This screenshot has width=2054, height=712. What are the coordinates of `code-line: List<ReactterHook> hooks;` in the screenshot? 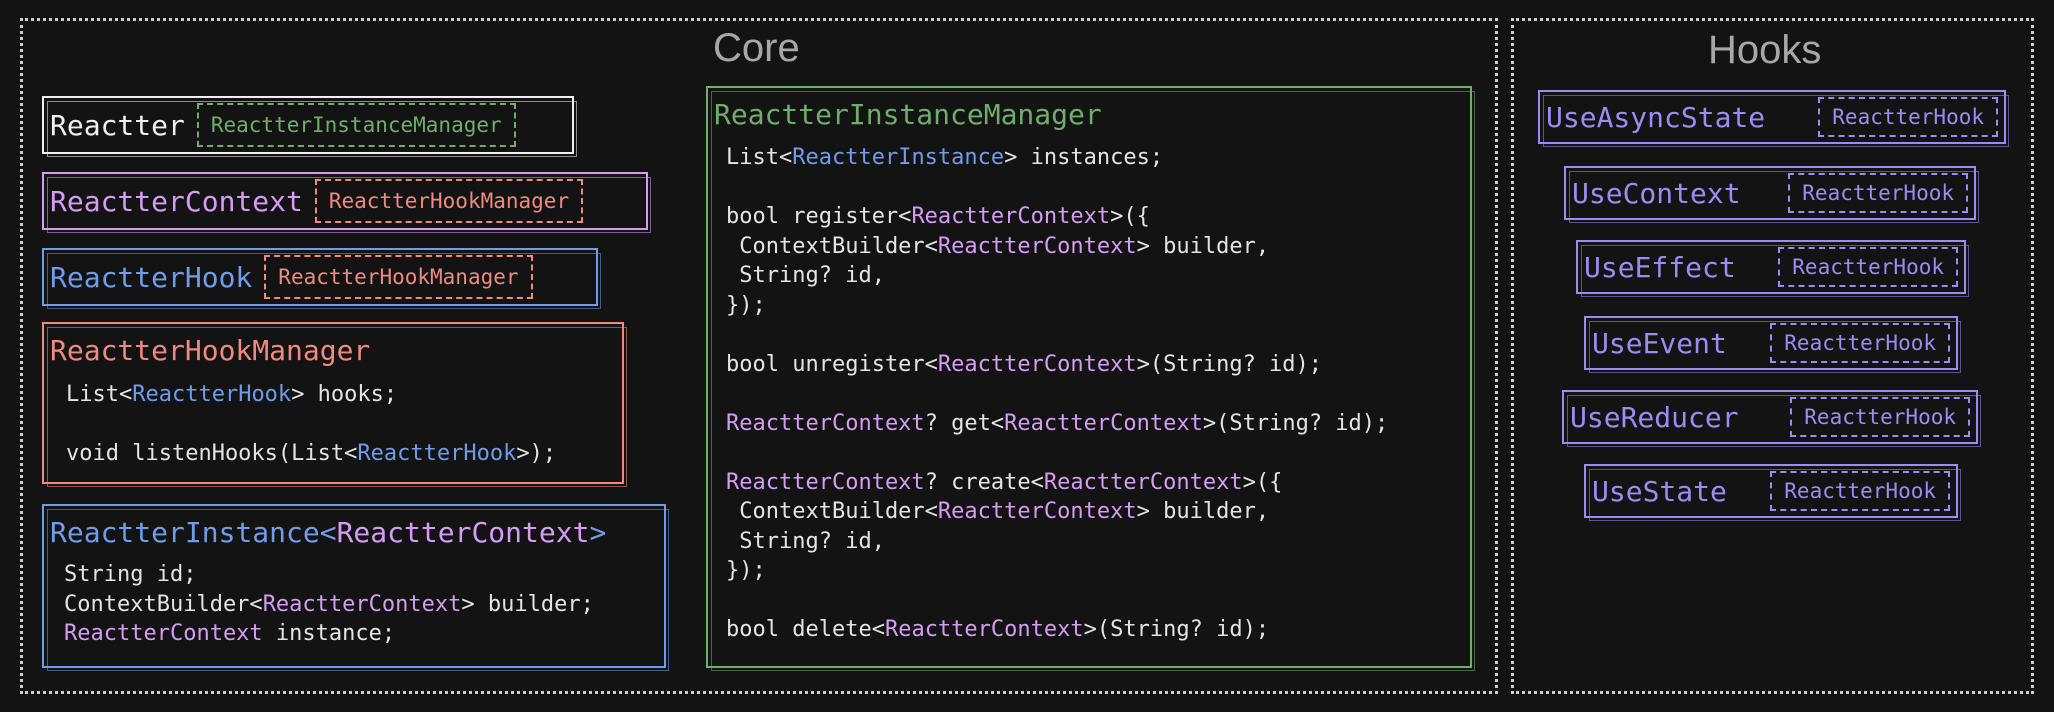 It's located at (311, 395).